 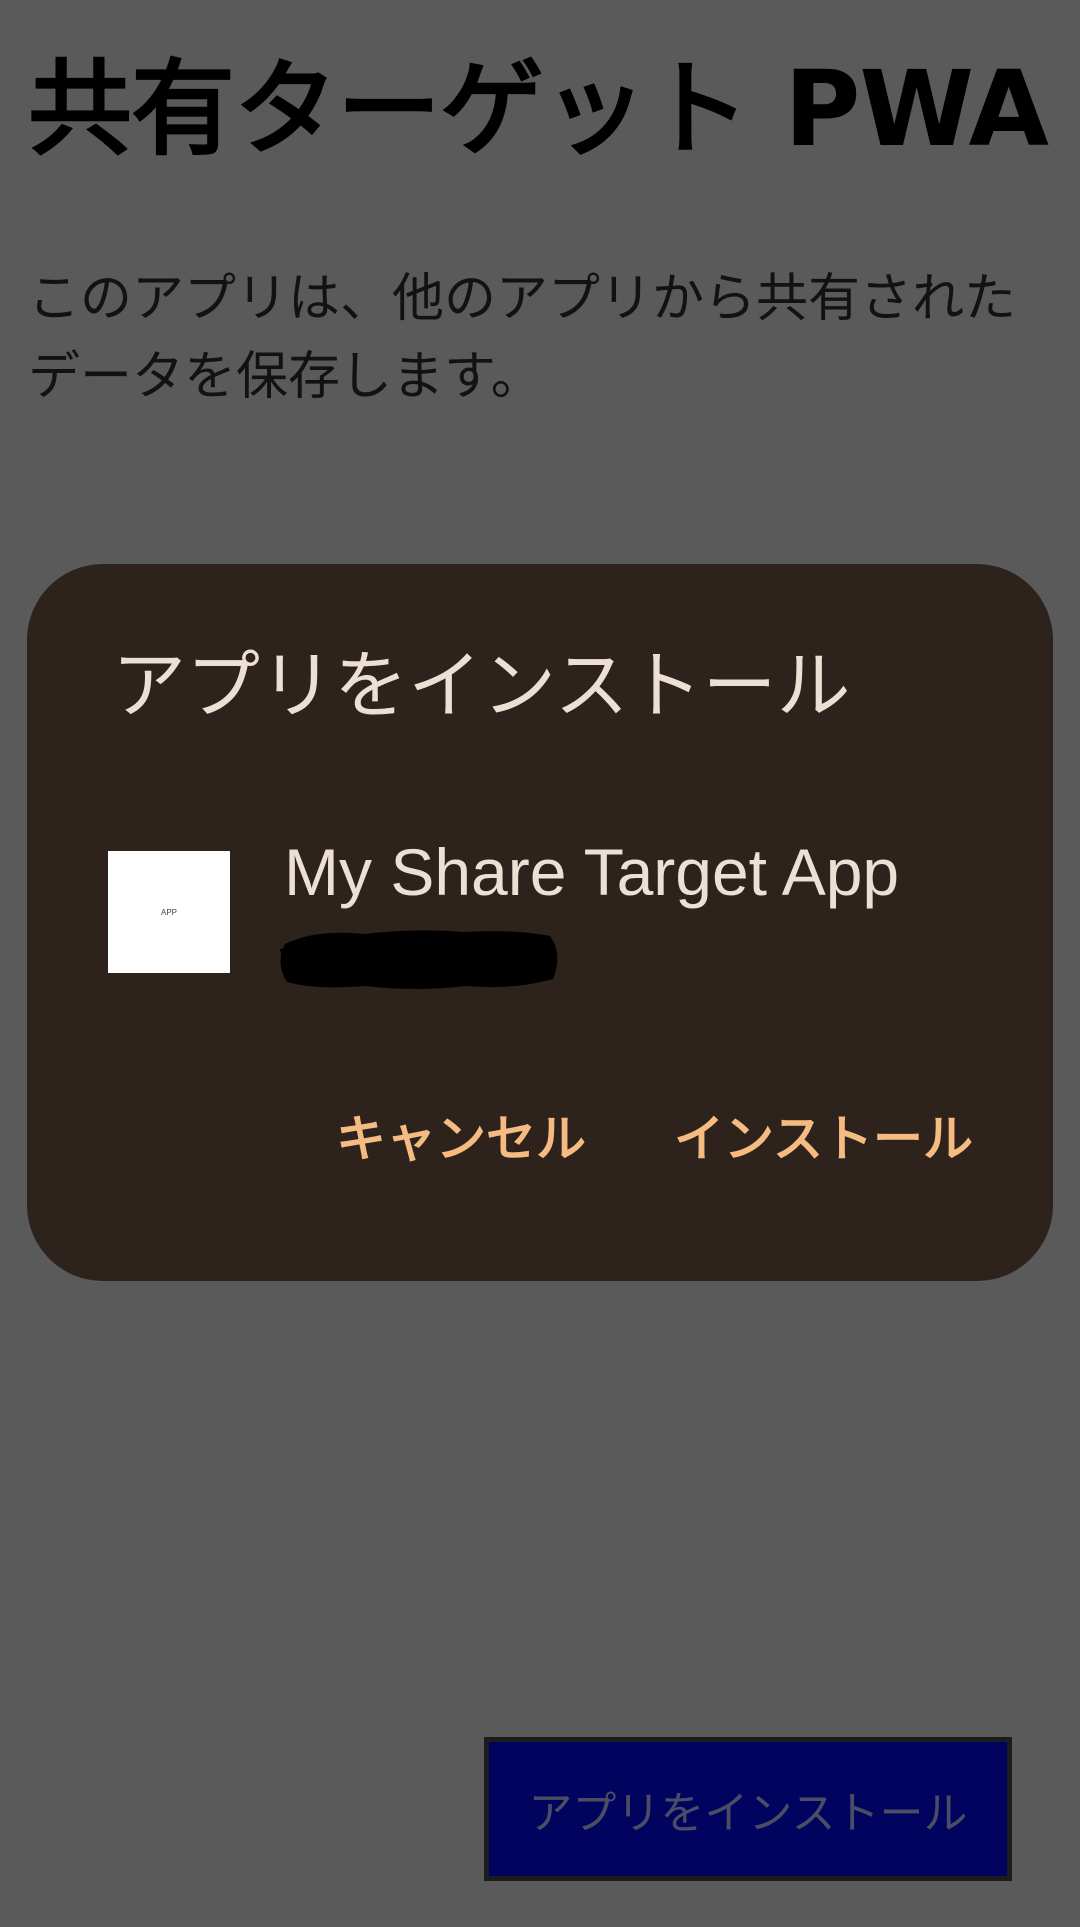 I want to click on cancel-button: キャンセル, so click(x=461, y=1139).